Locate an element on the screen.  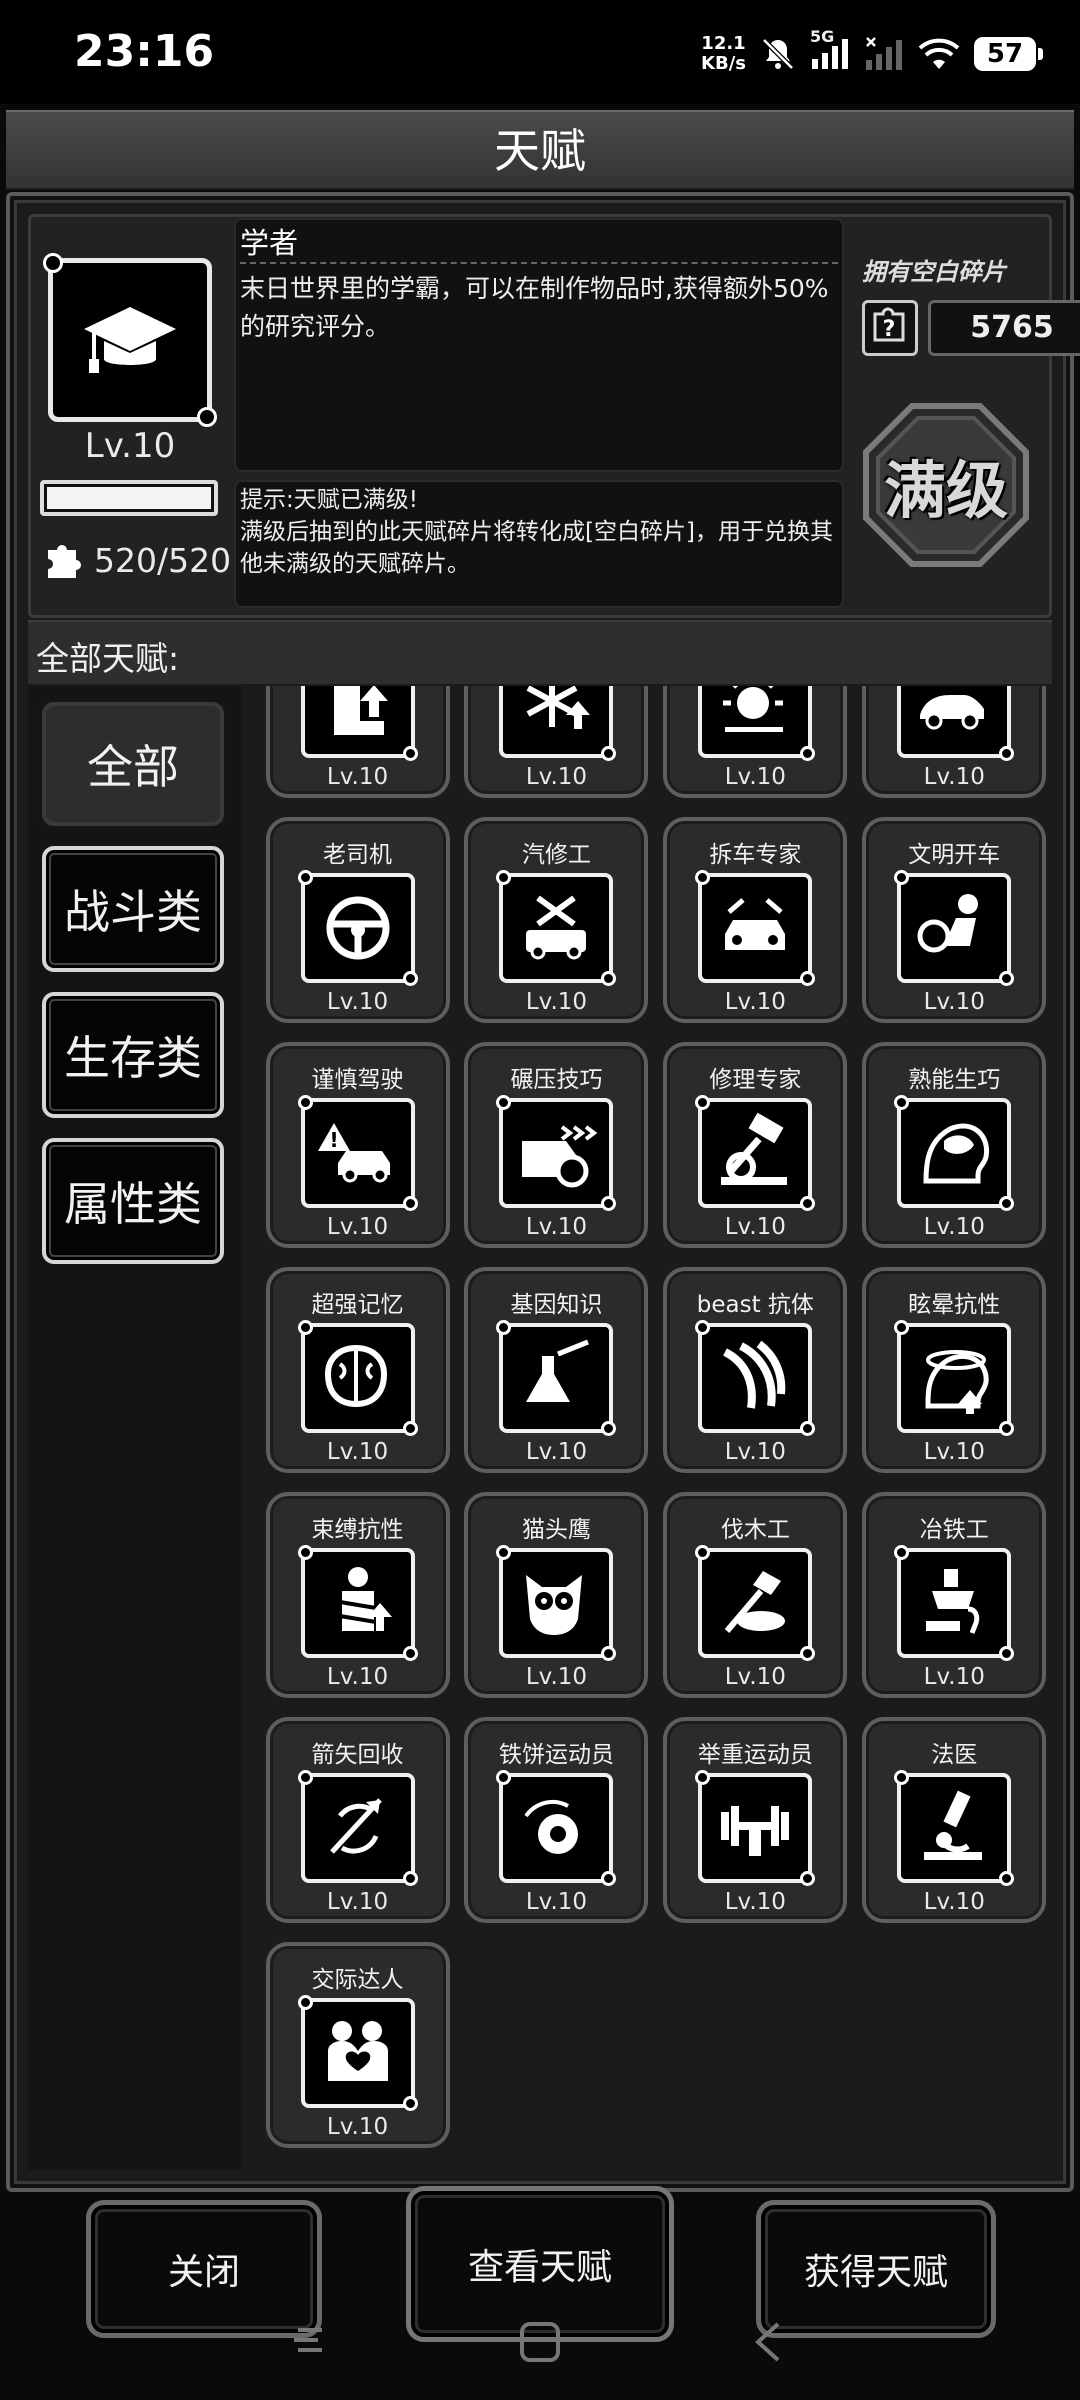
talent-card: 文明开车 Lv.10 is located at coordinates (954, 920).